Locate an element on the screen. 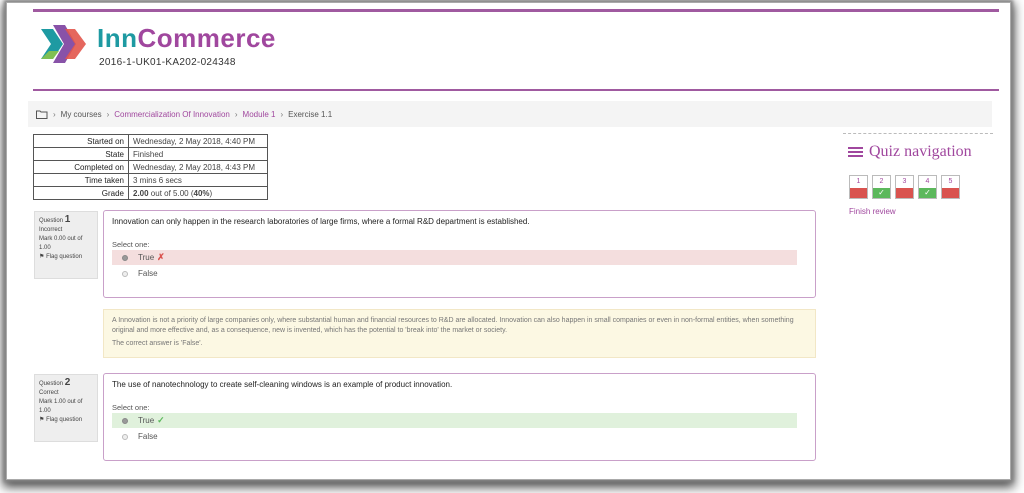 The image size is (1024, 493). summary-label: Completed on is located at coordinates (81, 167).